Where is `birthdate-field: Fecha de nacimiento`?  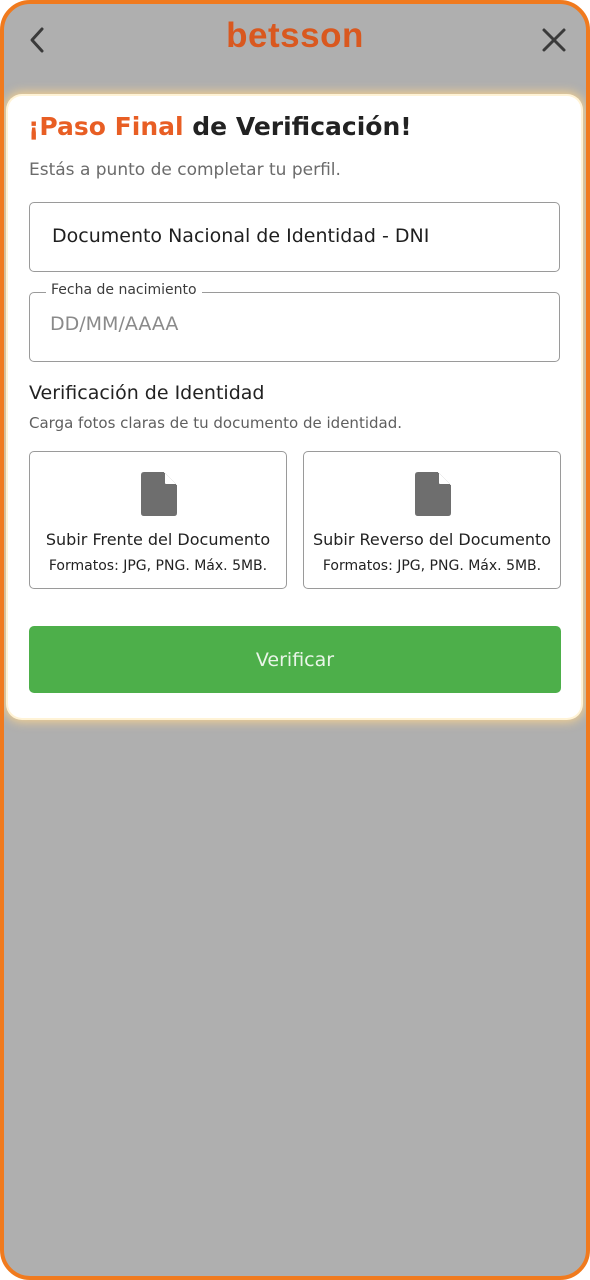 birthdate-field: Fecha de nacimiento is located at coordinates (294, 322).